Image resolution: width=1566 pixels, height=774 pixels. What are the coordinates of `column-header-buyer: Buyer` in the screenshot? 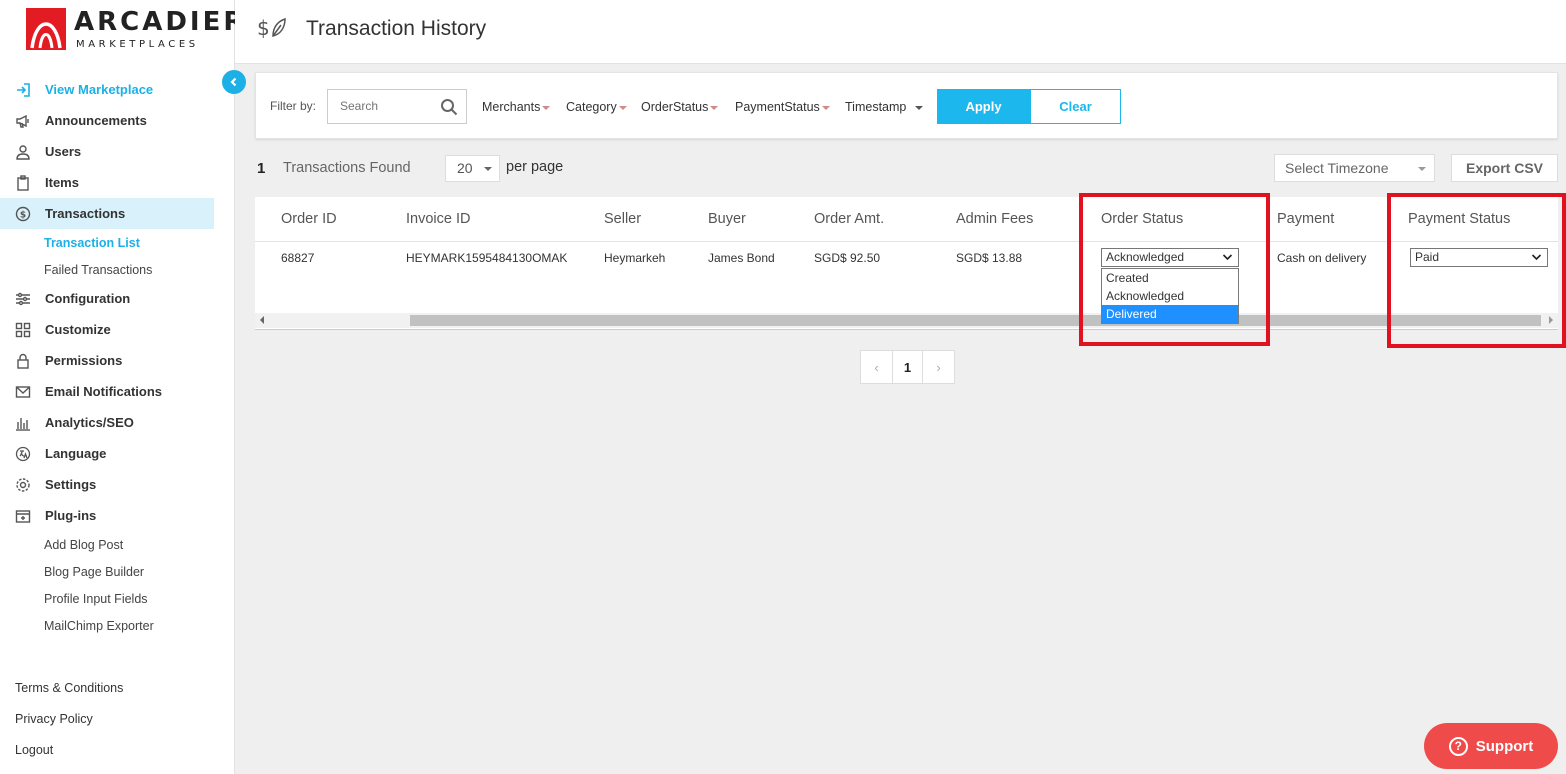 It's located at (727, 219).